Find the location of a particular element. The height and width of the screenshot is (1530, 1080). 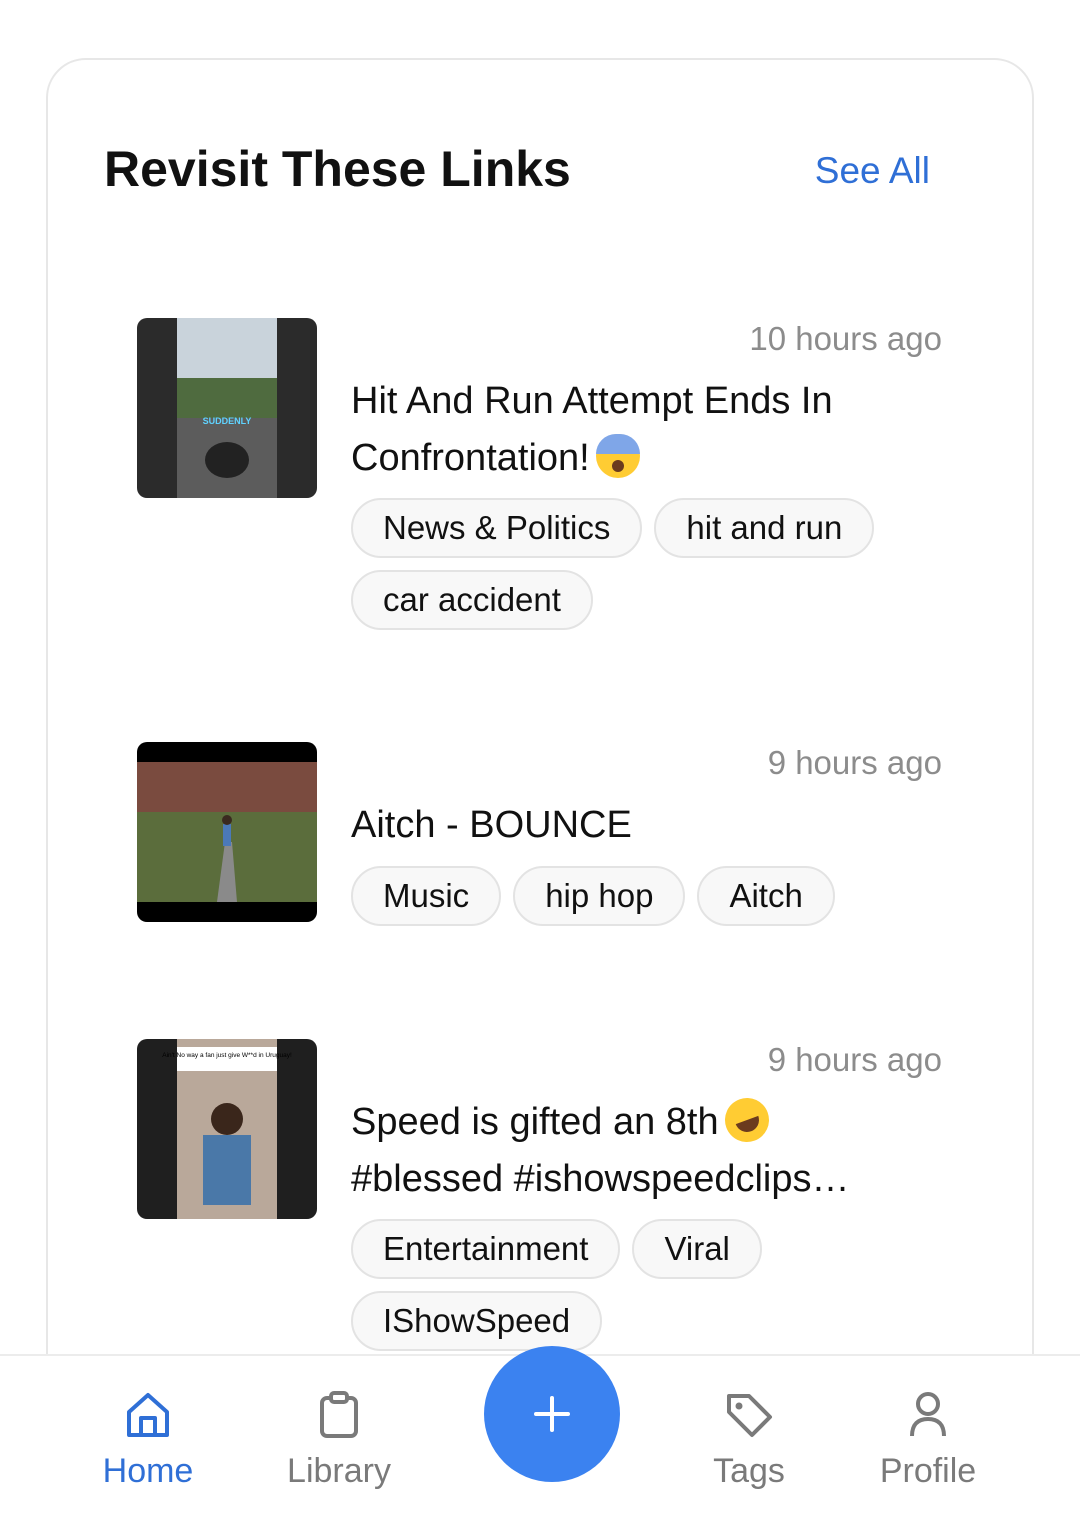

thumbnail-image: SUDDENLY is located at coordinates (227, 408).